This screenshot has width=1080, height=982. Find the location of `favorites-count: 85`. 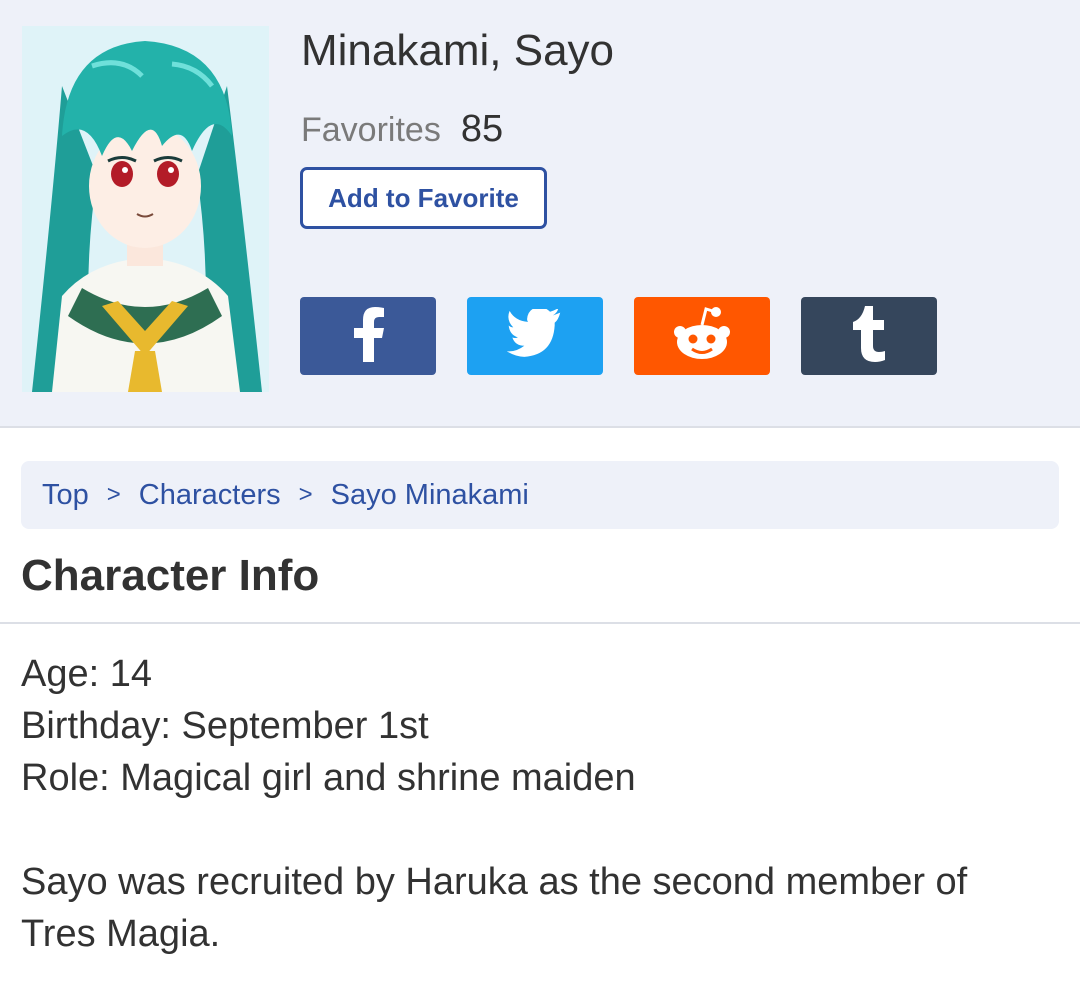

favorites-count: 85 is located at coordinates (482, 129).